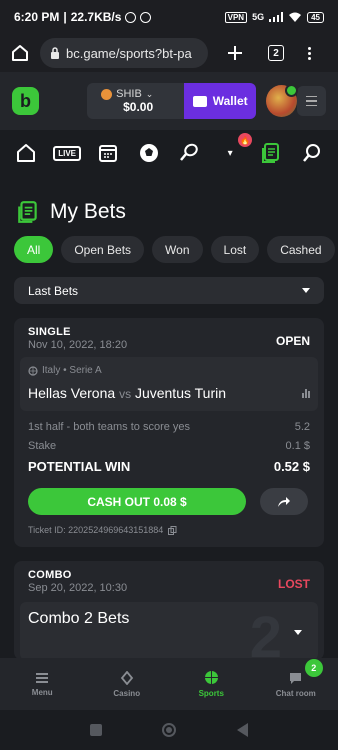  Describe the element at coordinates (33, 370) in the screenshot. I see `globe-icon` at that location.